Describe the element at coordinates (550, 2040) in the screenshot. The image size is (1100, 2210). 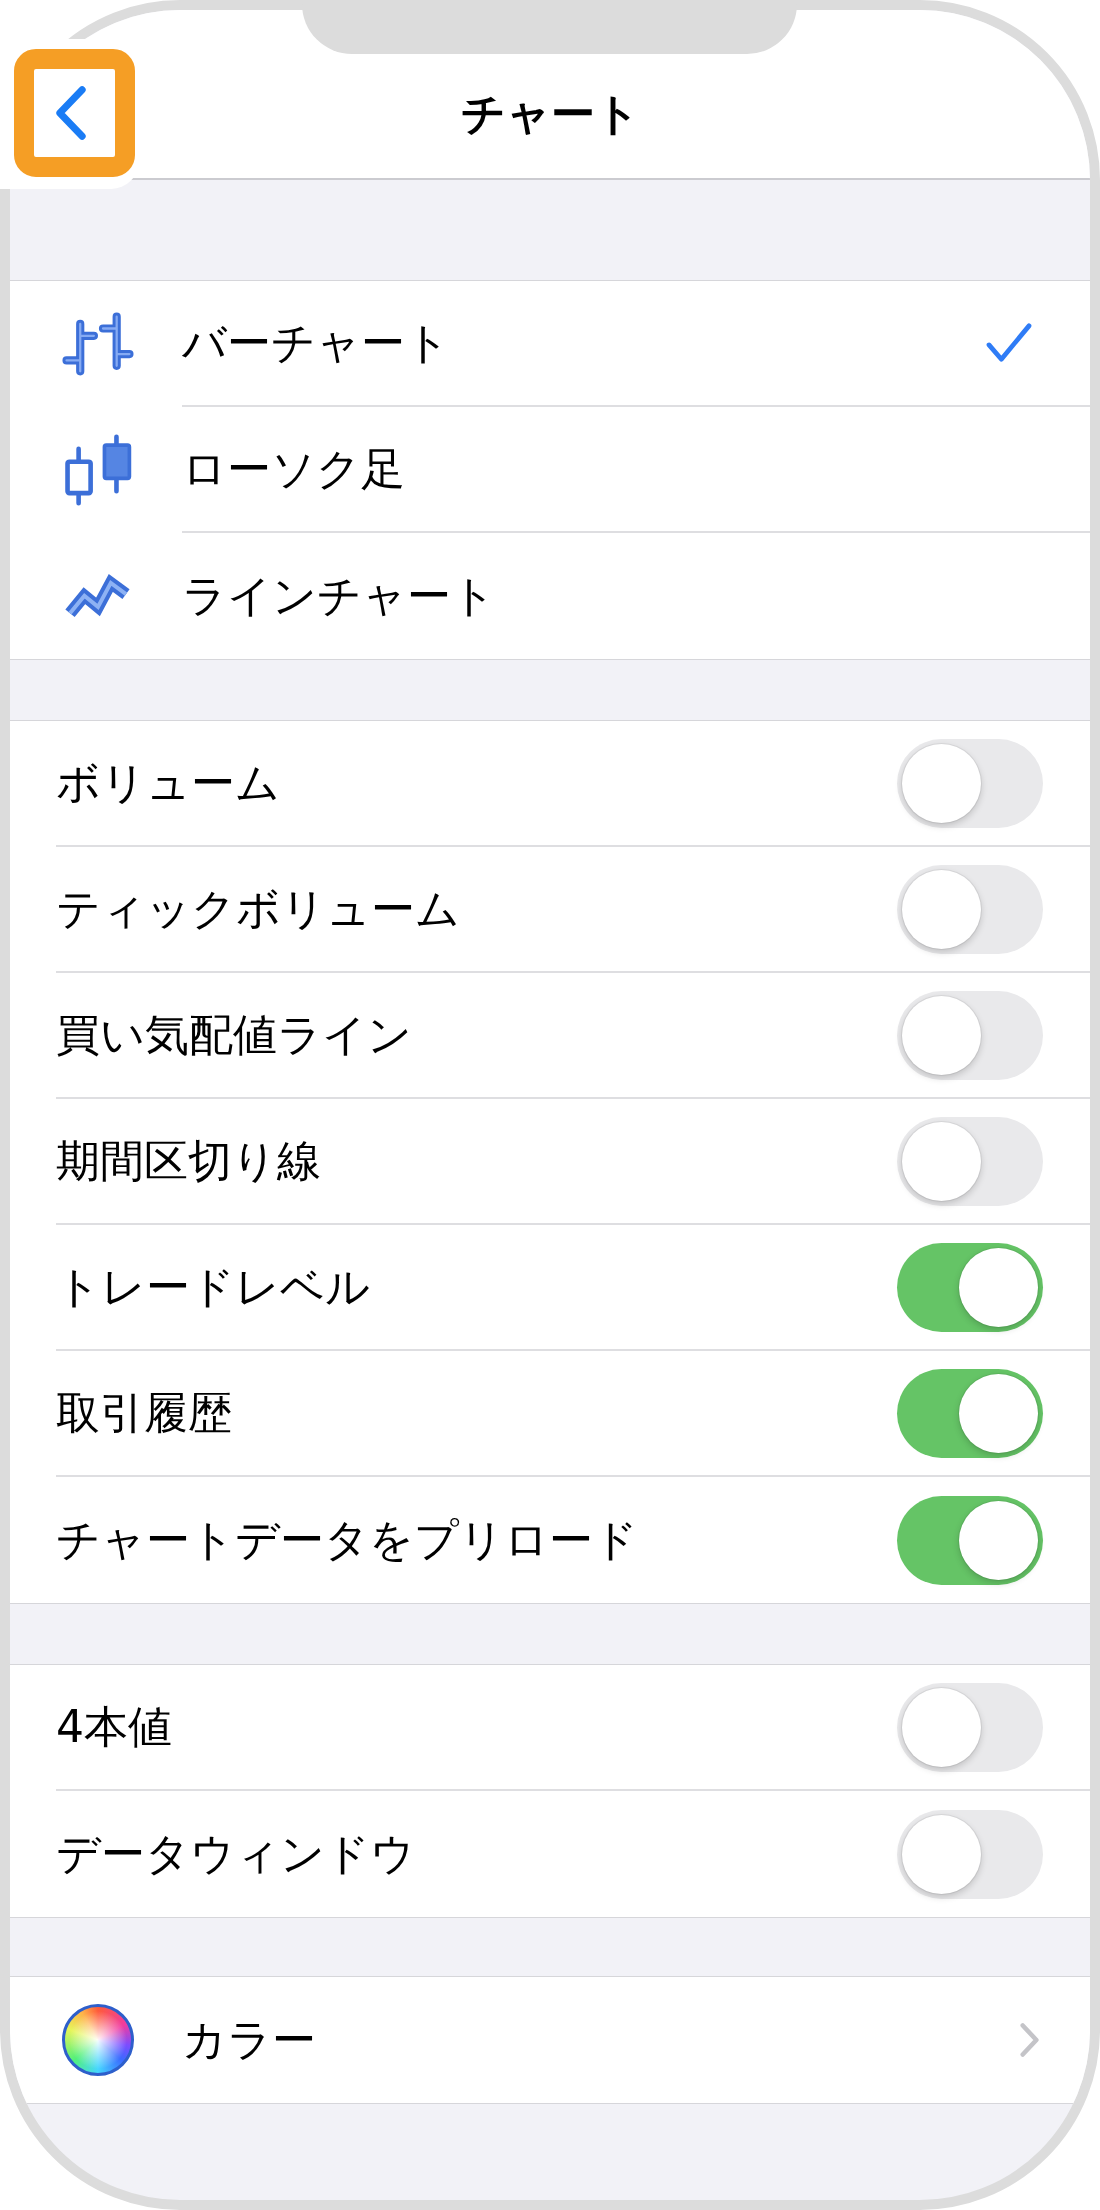
I see `color-settings-item: カラー` at that location.